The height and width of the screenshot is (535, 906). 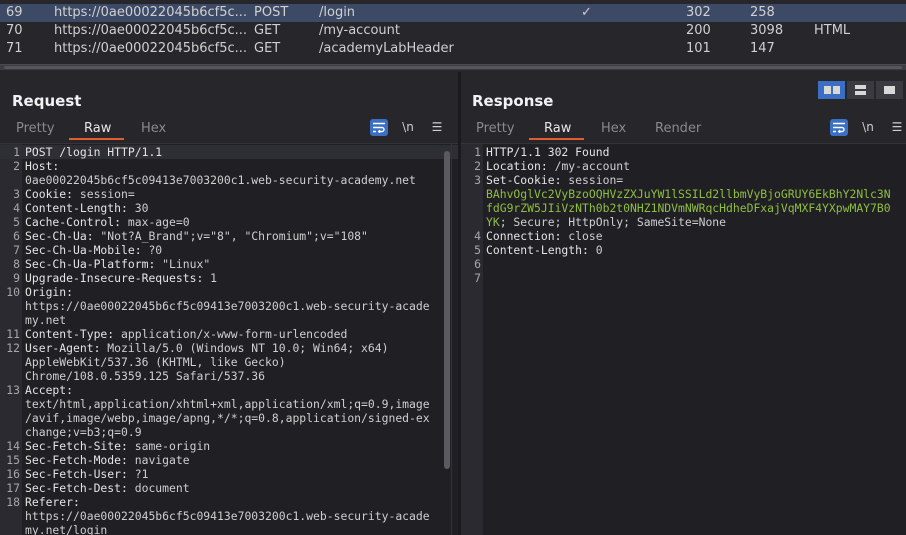 What do you see at coordinates (613, 129) in the screenshot?
I see `response-tab-hex: Hex` at bounding box center [613, 129].